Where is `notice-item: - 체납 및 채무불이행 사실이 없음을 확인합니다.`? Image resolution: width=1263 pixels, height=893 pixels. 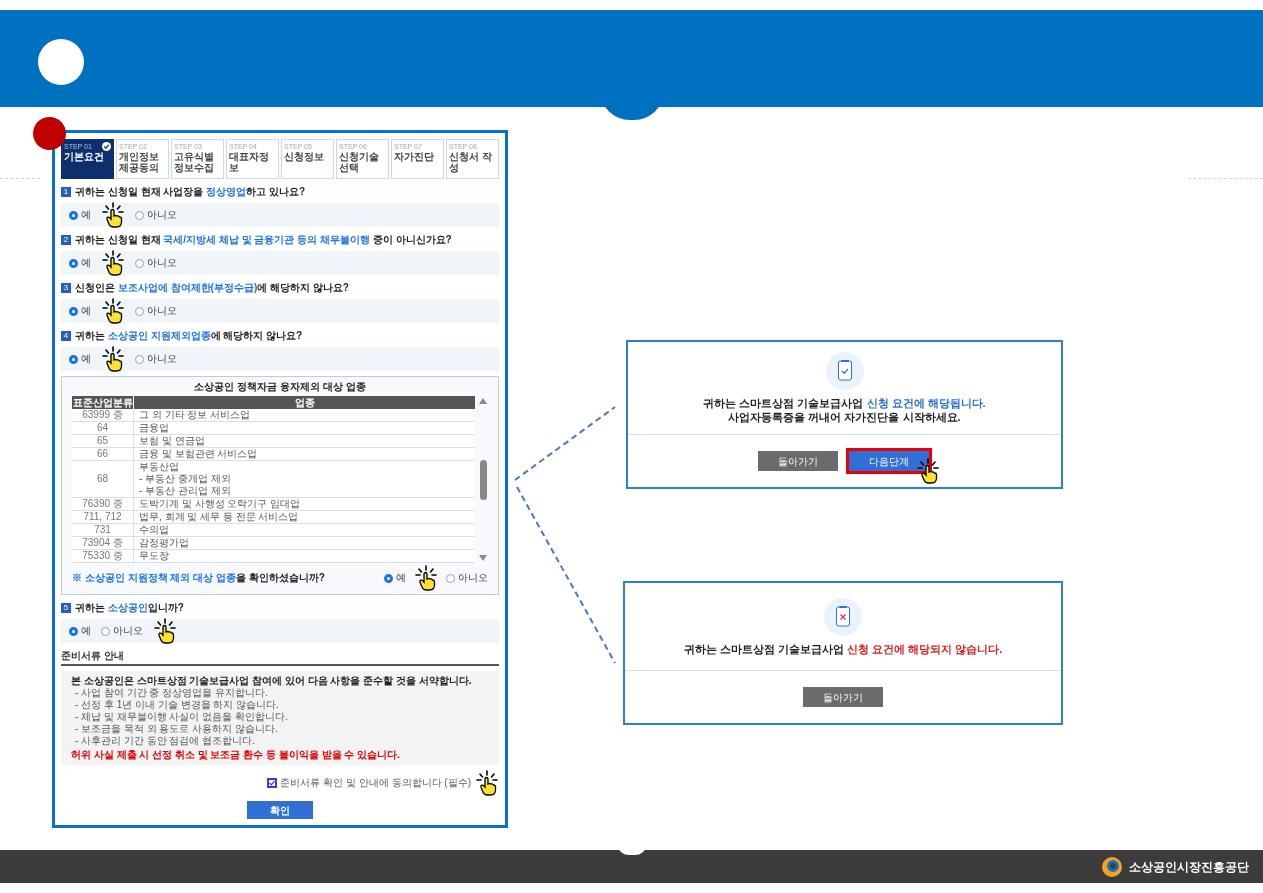 notice-item: - 체납 및 채무불이행 사실이 없음을 확인합니다. is located at coordinates (181, 717).